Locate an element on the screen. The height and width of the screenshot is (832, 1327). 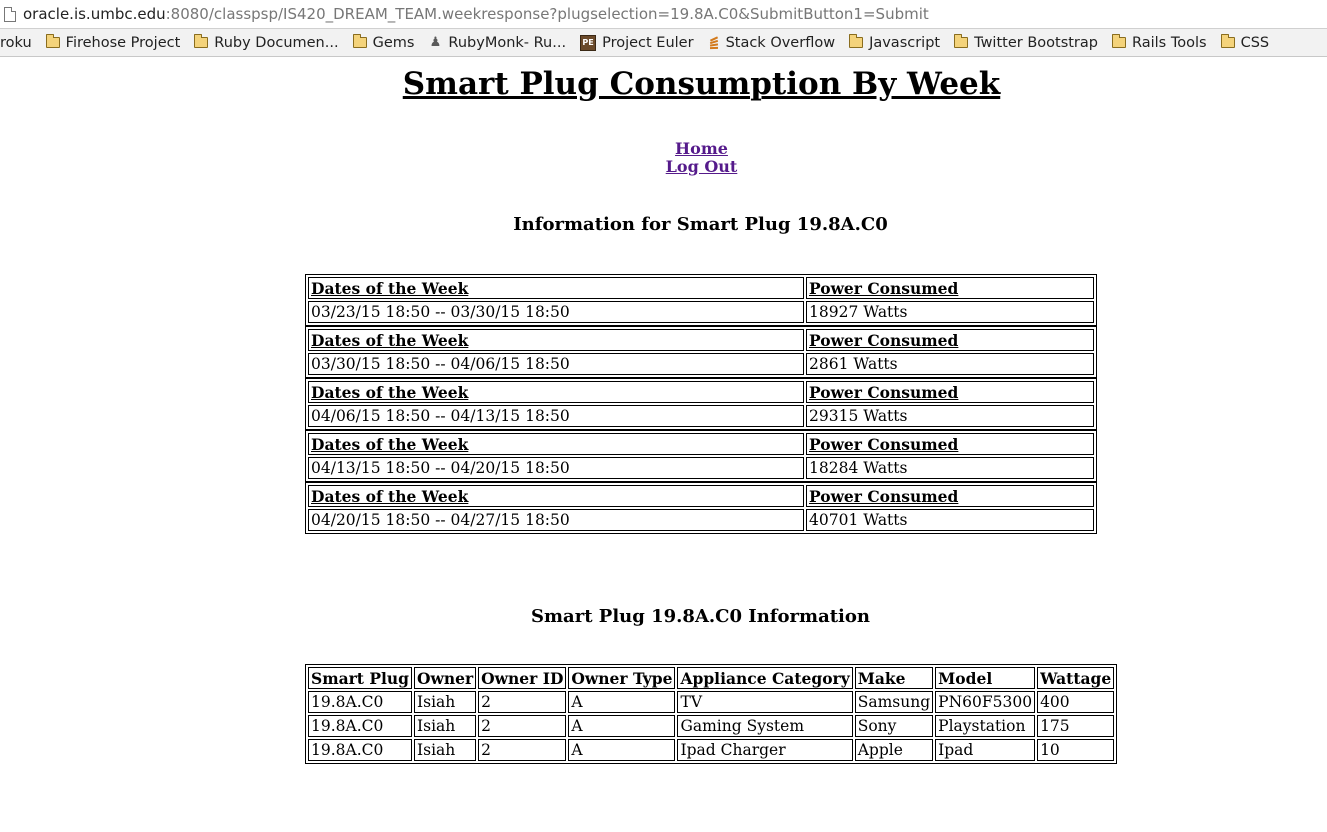
cell-make: Apple is located at coordinates (894, 750).